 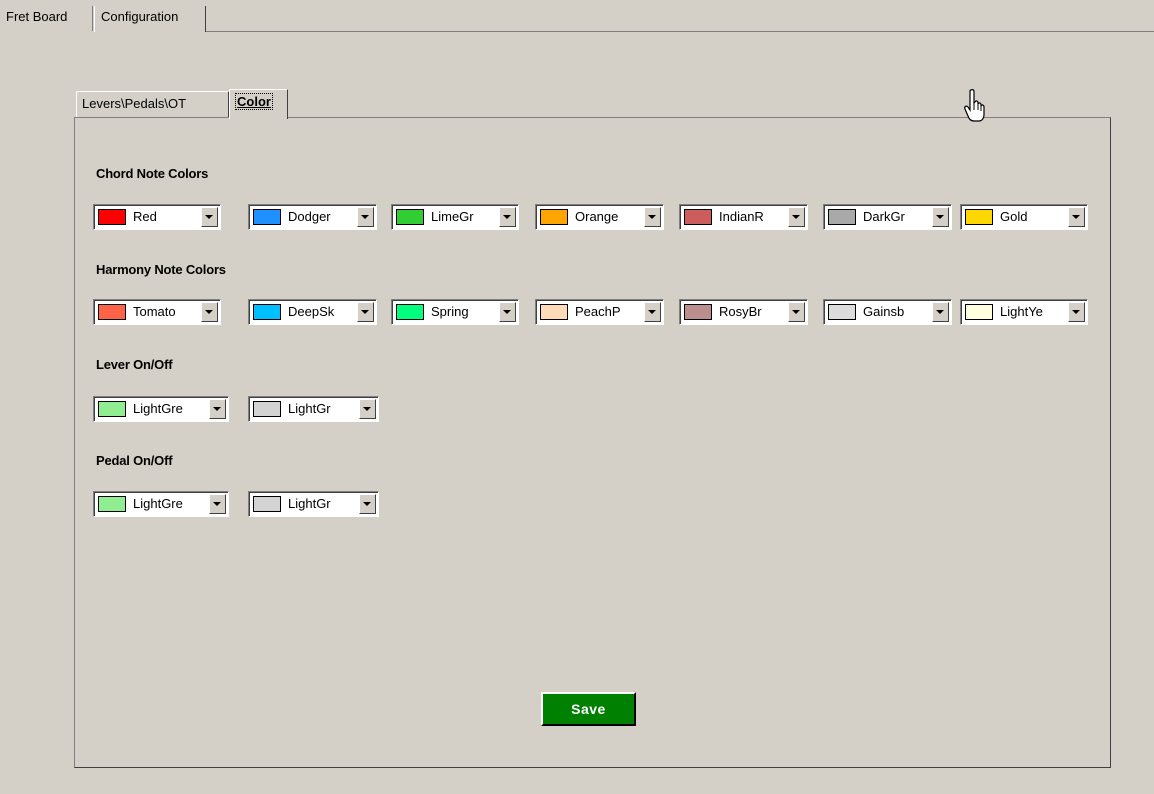 I want to click on tab-fret-board: Fret Board, so click(x=46, y=18).